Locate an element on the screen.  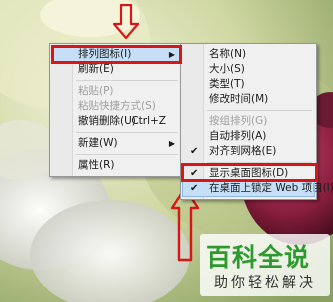
annotation-box-lock-web-items is located at coordinates (249, 172).